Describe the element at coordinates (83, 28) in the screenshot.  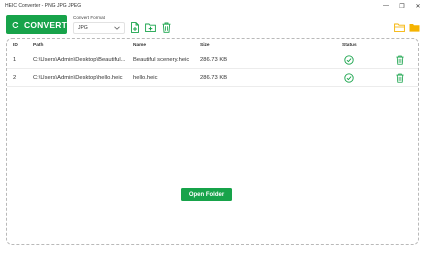
I see `format-value: JPG` at that location.